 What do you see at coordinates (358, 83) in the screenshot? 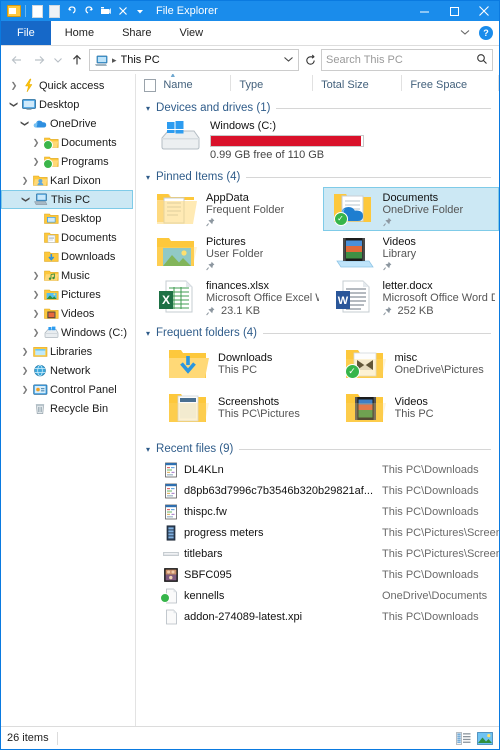
I see `column-header-total-size: Total Size` at bounding box center [358, 83].